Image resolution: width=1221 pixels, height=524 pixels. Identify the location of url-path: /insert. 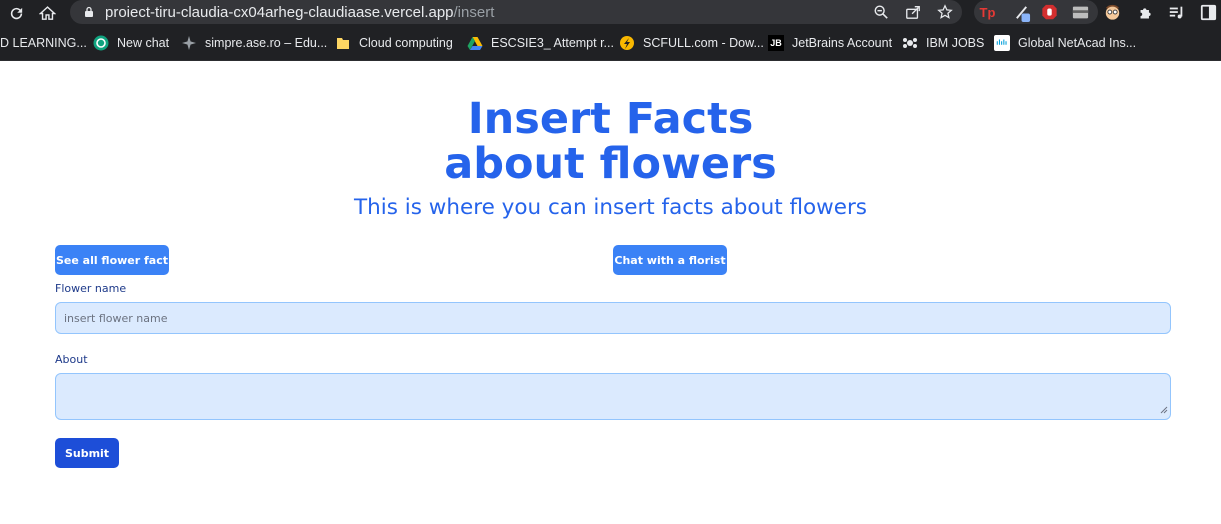
(474, 12).